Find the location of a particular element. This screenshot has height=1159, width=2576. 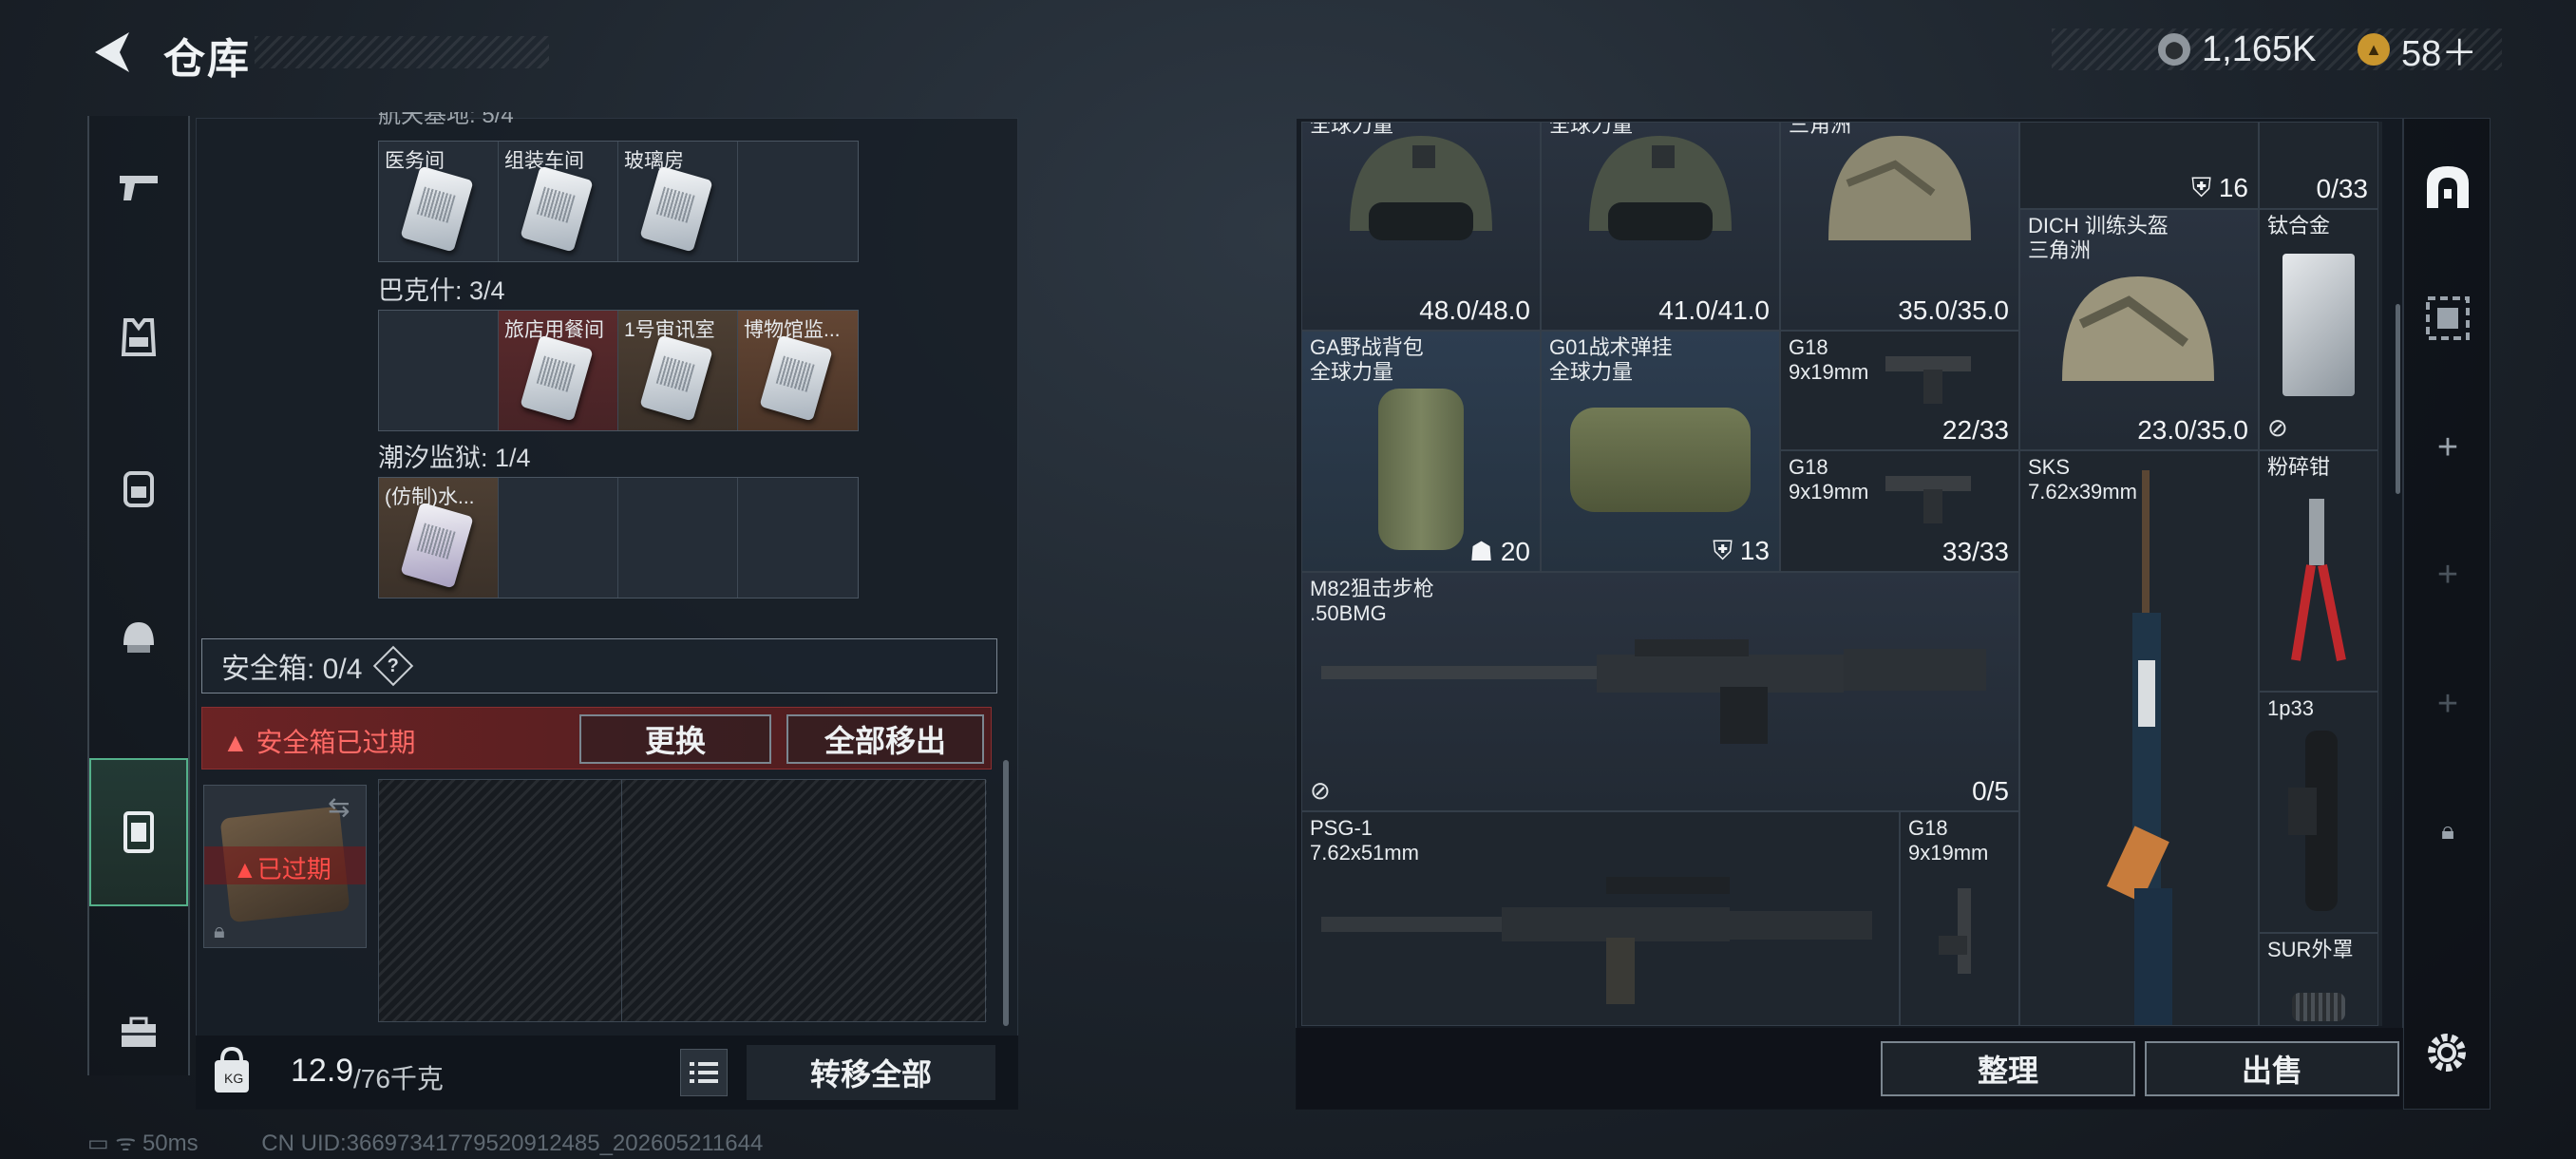

gold-currency: ▲ 58＋ is located at coordinates (2417, 51).